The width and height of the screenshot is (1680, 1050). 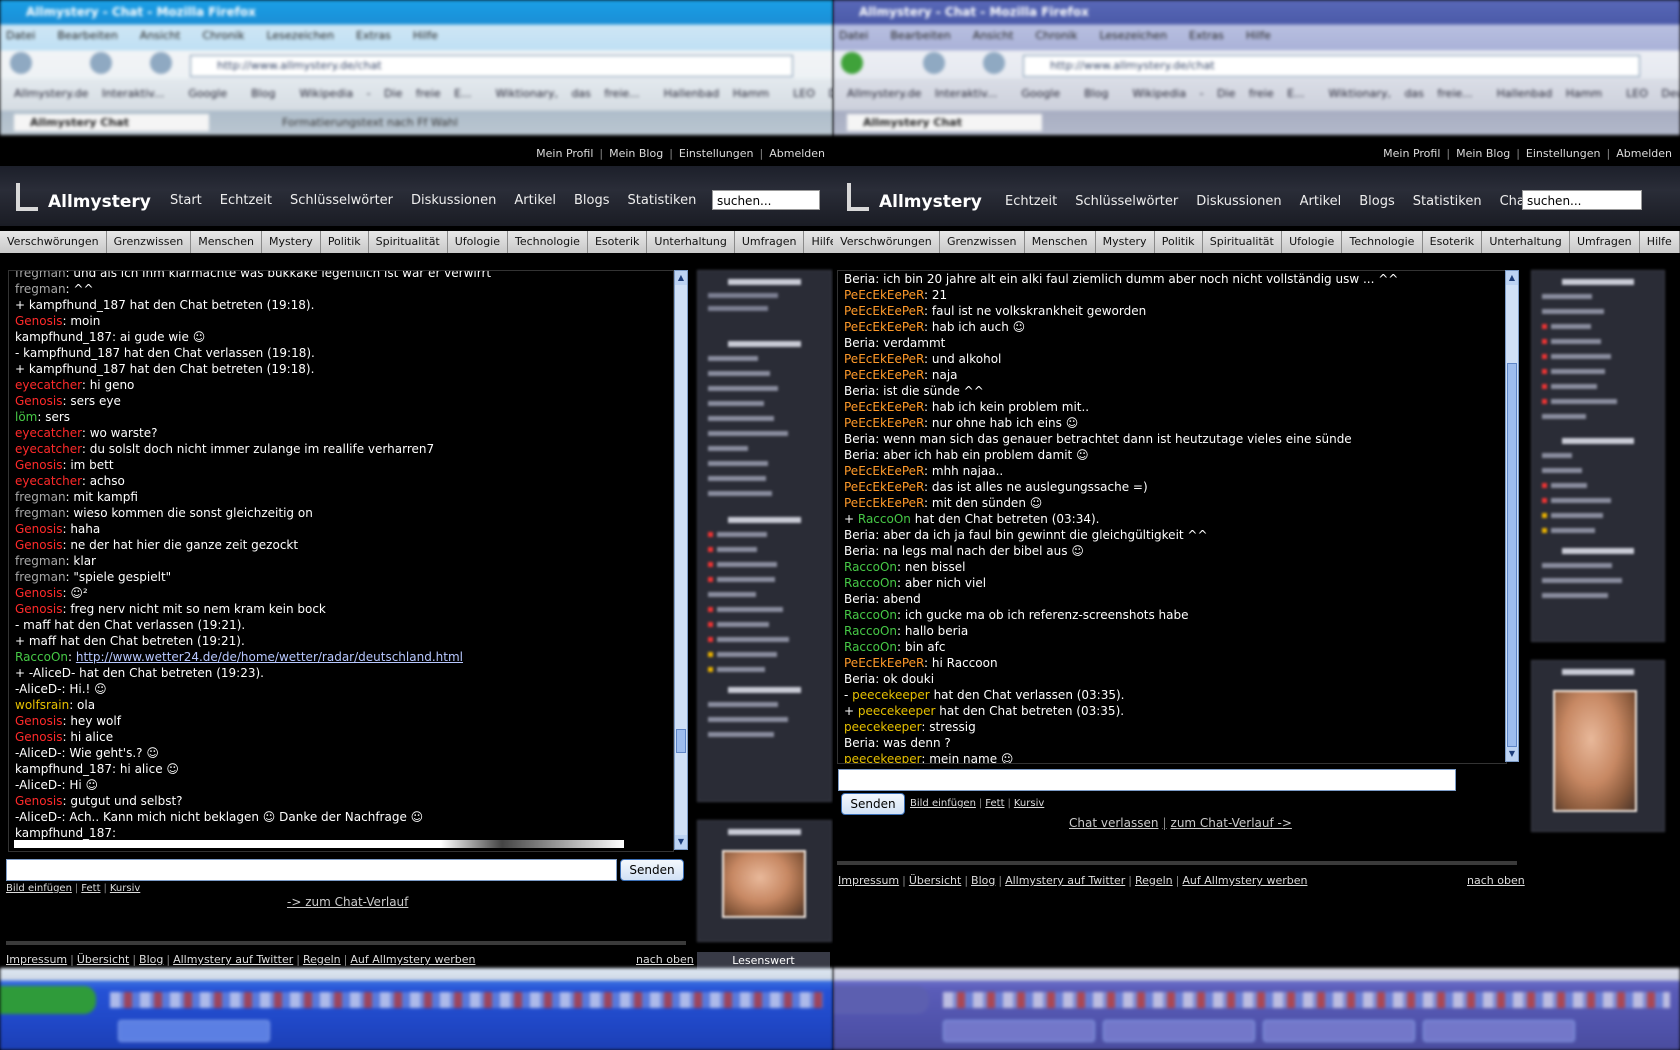 I want to click on category-tab: Politik, so click(x=345, y=242).